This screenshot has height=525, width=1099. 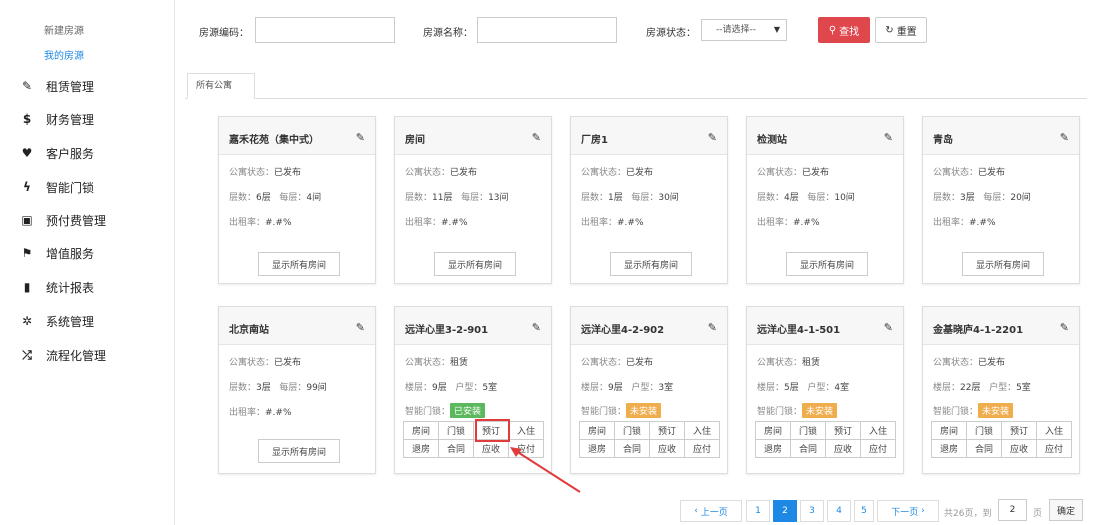 I want to click on next-page-label: 下一页, so click(x=905, y=512).